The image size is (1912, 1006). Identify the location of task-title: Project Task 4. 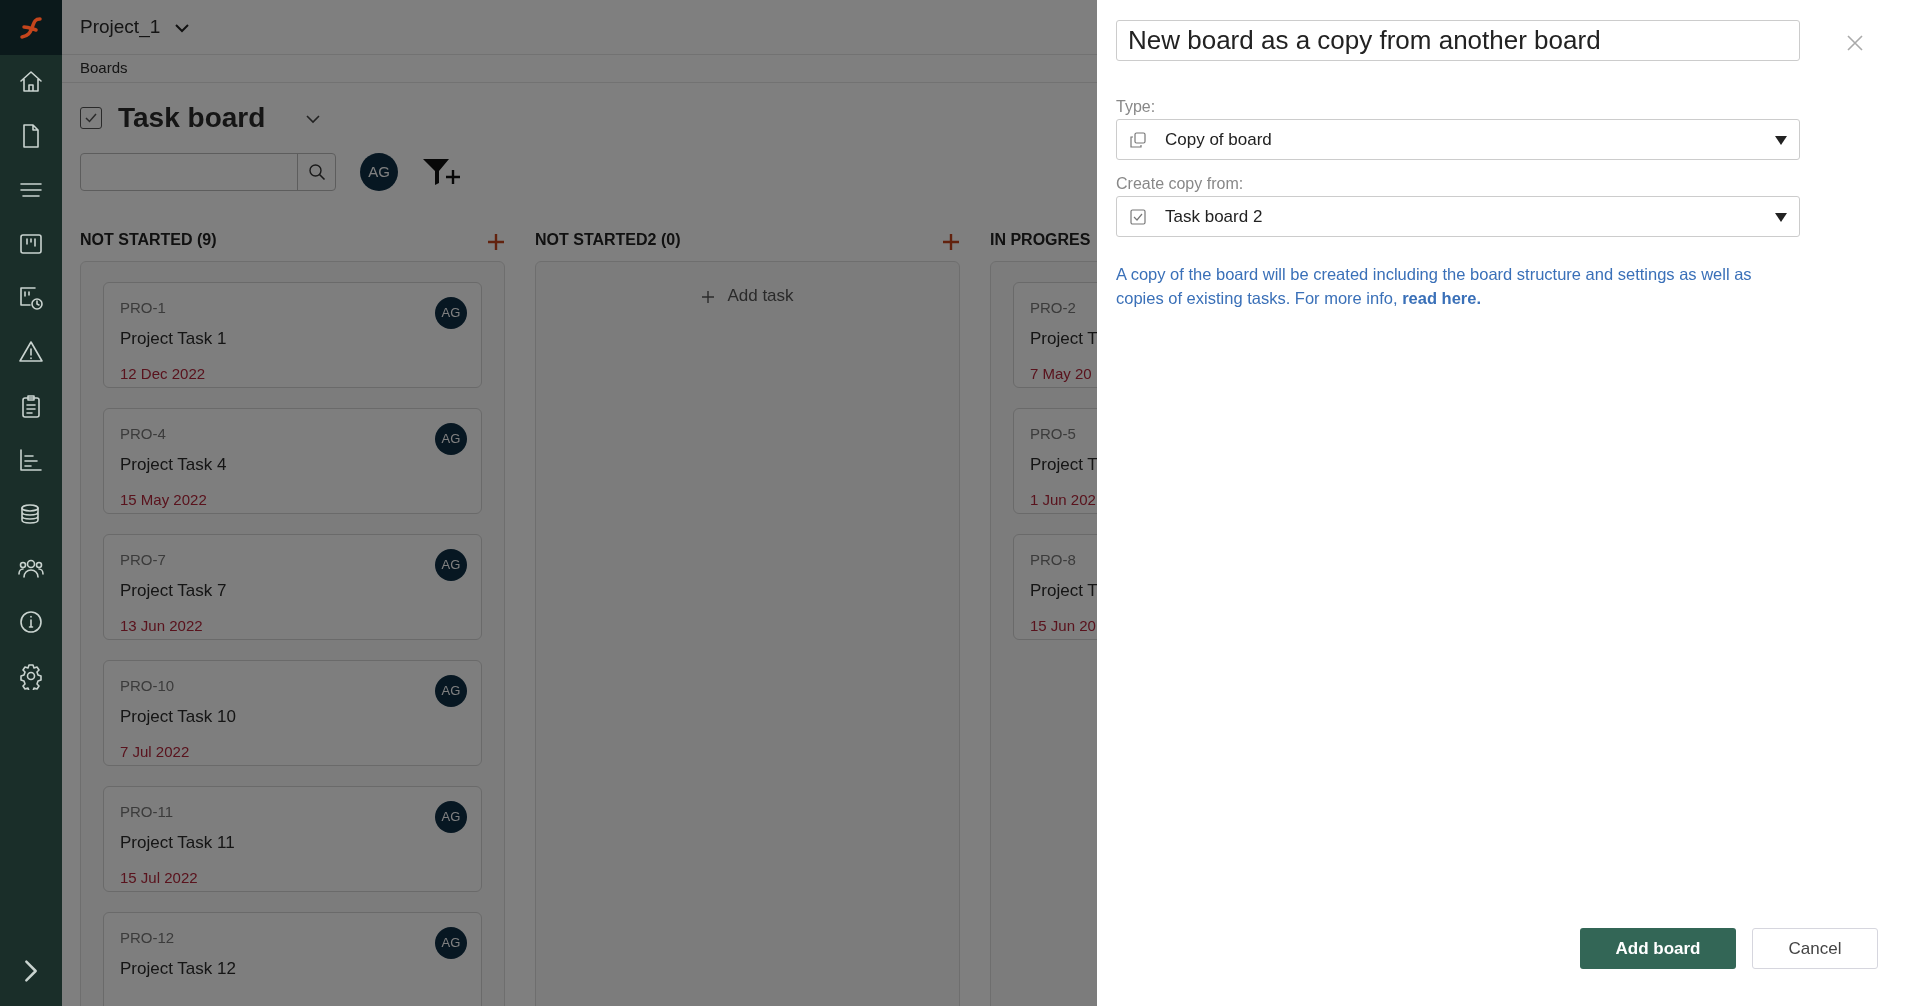
(173, 464).